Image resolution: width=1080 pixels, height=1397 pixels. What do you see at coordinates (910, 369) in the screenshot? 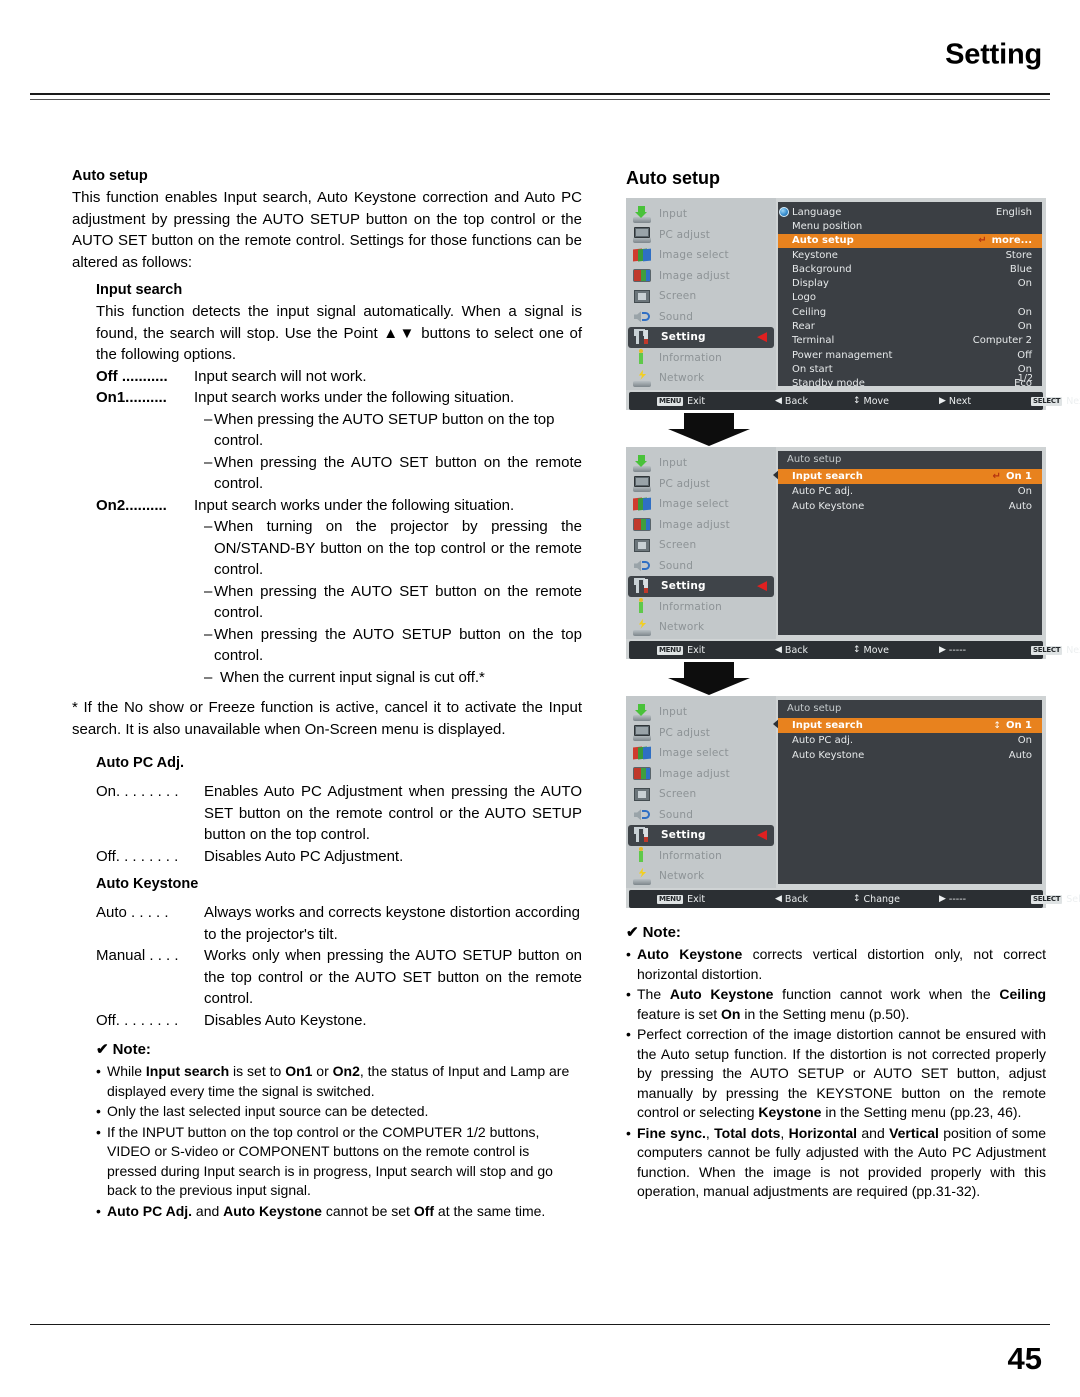
I see `menu-row-on-start: On start On` at bounding box center [910, 369].